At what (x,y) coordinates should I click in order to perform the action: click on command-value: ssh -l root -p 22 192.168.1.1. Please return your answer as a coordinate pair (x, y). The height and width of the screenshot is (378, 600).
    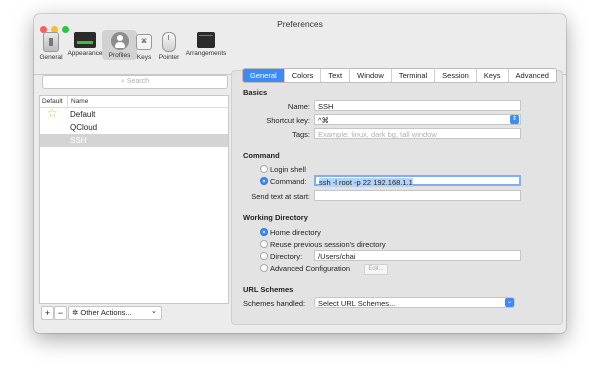
    Looking at the image, I should click on (366, 182).